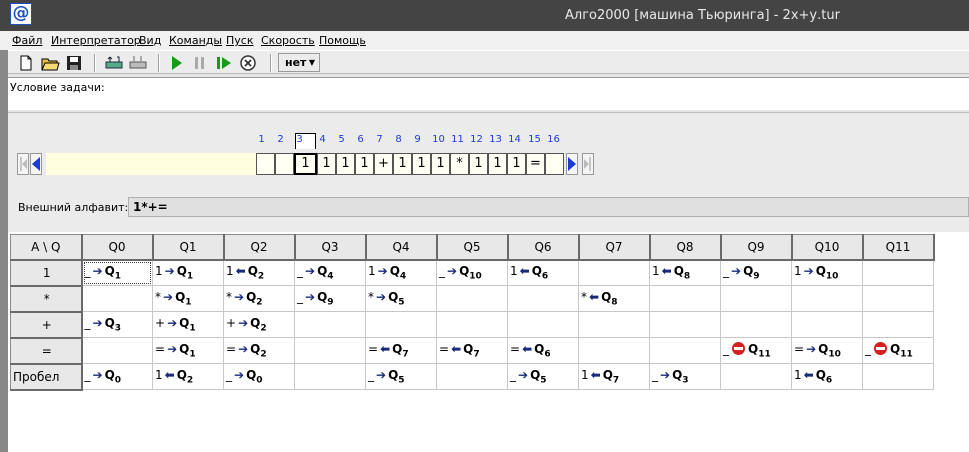 Image resolution: width=969 pixels, height=452 pixels. I want to click on state-header: Q0, so click(117, 247).